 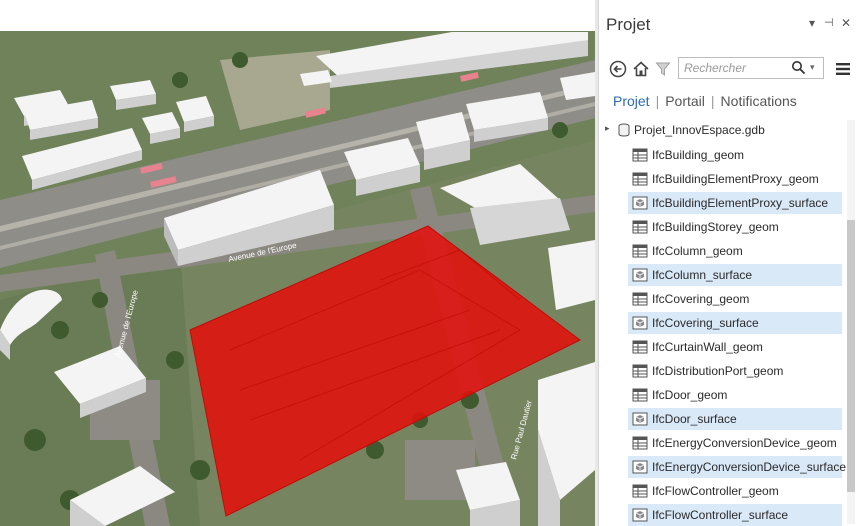 I want to click on tree-item: IfcBuildingElementProxy_geom, so click(x=735, y=179).